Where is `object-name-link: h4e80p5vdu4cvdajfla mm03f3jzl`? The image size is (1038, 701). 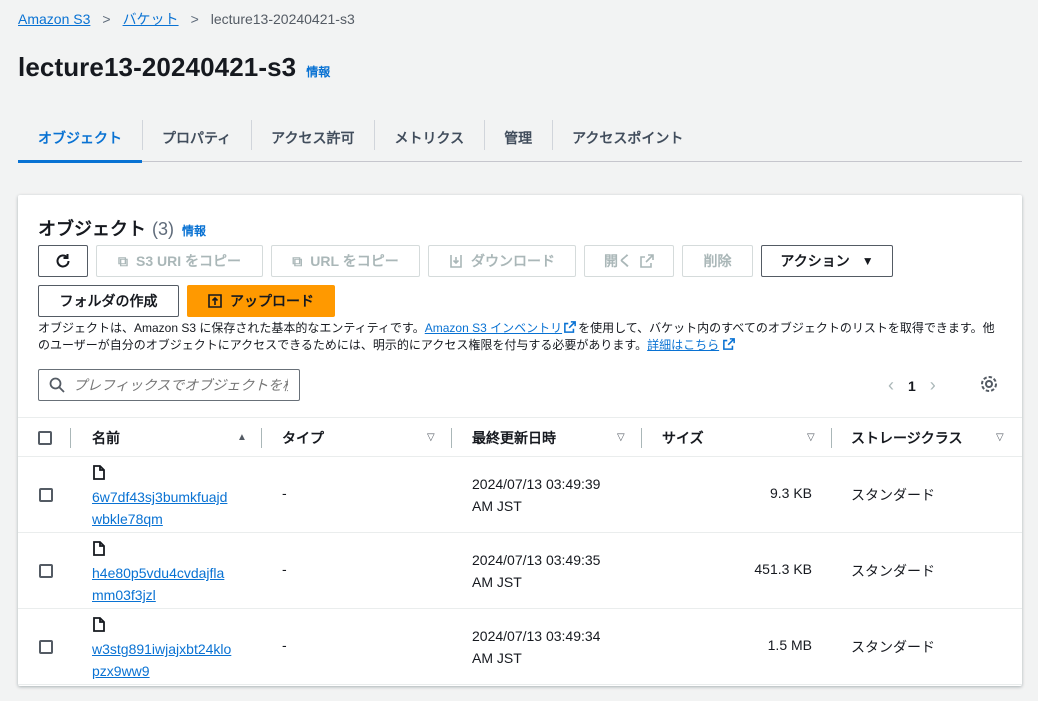 object-name-link: h4e80p5vdu4cvdajfla mm03f3jzl is located at coordinates (172, 584).